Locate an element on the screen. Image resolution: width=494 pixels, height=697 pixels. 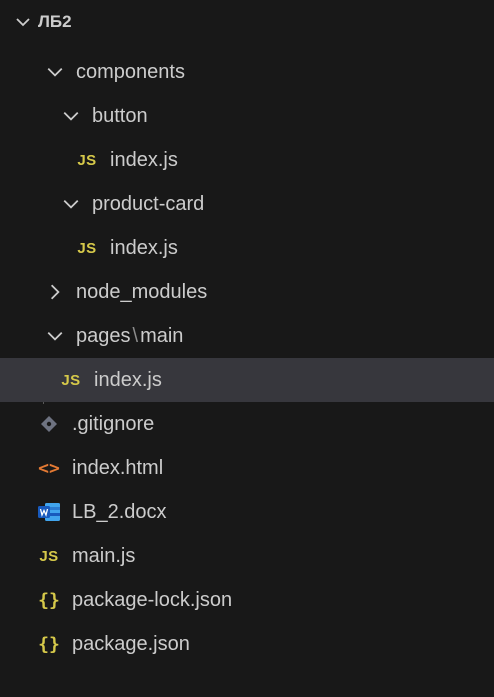
folder-product-card: product-card is located at coordinates (247, 204).